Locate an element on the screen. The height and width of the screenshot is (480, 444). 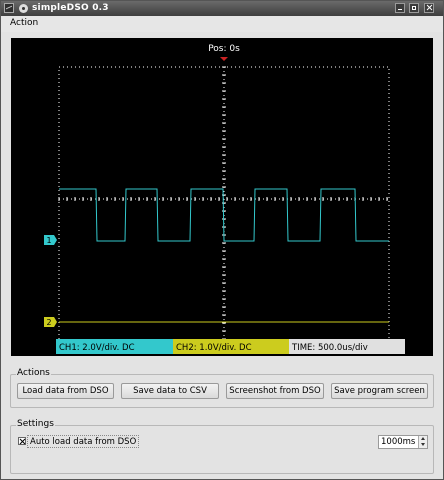
ch2-marker-label: 2 is located at coordinates (48, 322).